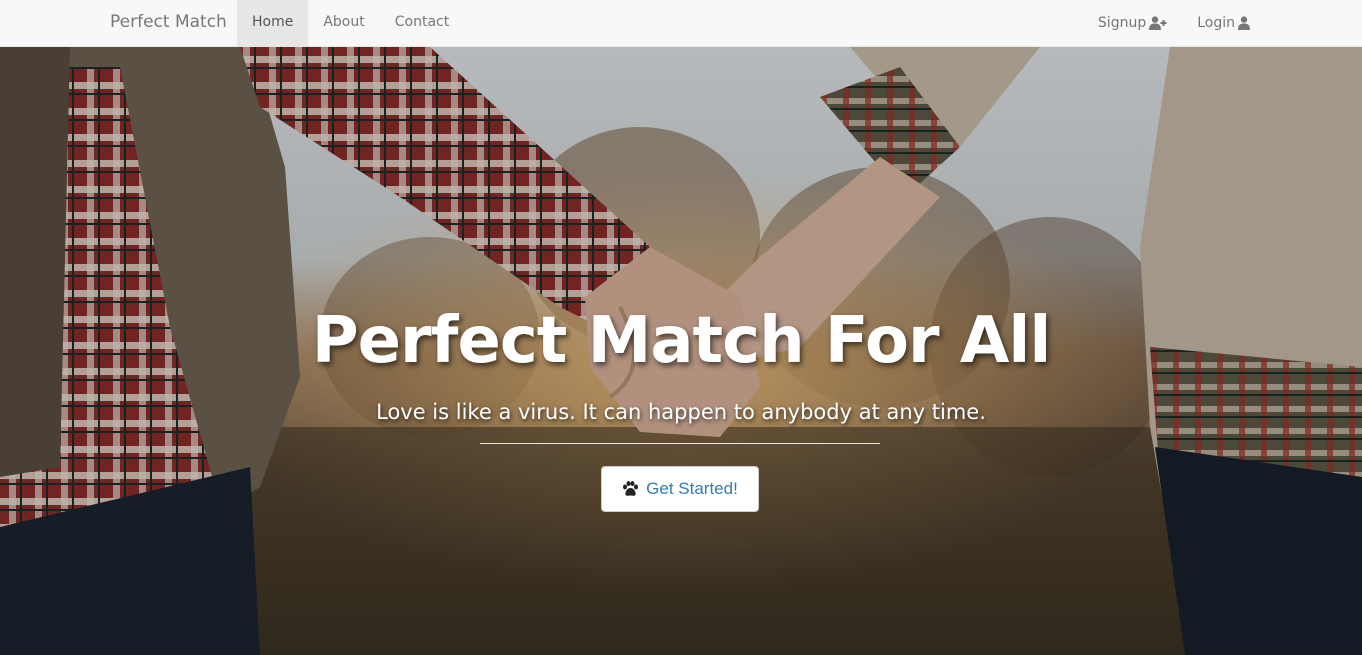  I want to click on nav-contact: Contact, so click(422, 23).